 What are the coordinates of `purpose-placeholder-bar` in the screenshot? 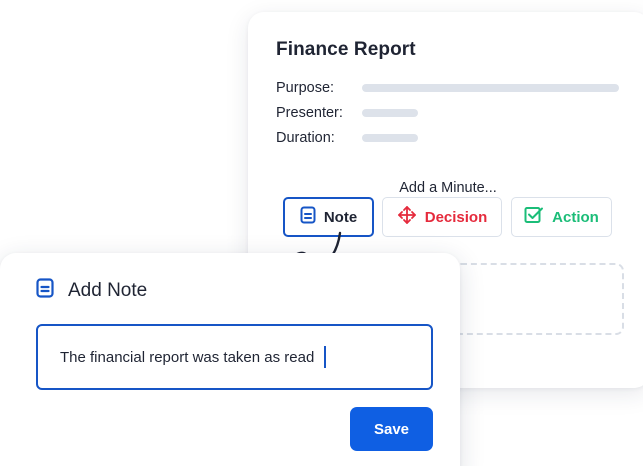 It's located at (490, 88).